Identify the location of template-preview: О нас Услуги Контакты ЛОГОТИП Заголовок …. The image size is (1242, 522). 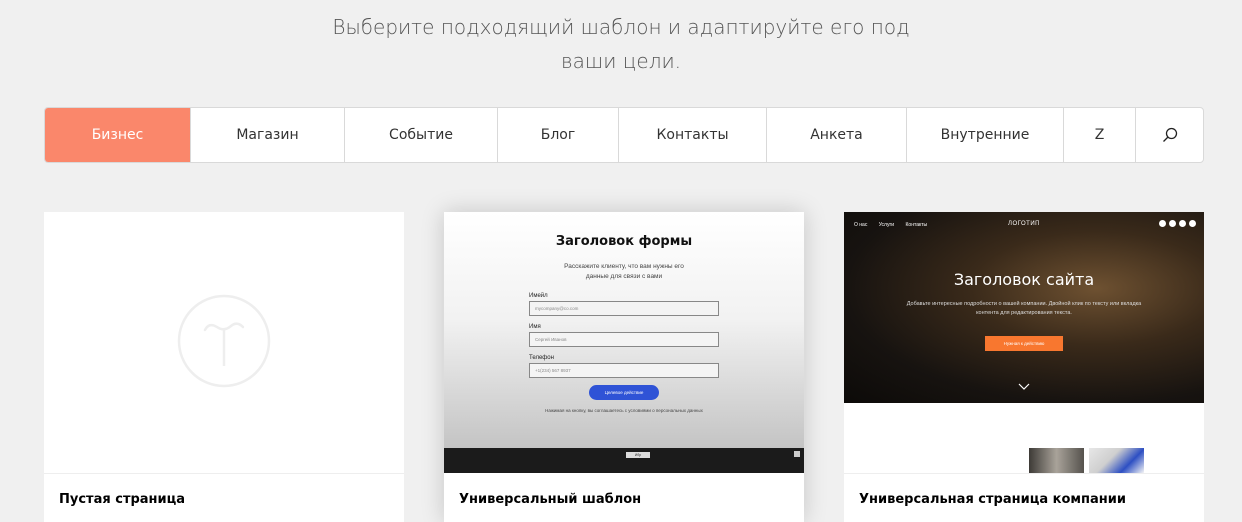
(1024, 342).